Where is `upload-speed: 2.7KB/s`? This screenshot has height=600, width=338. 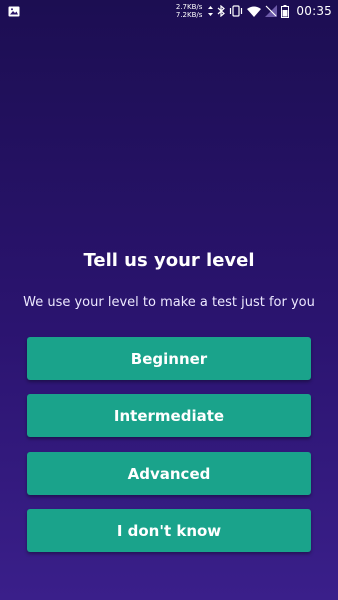 upload-speed: 2.7KB/s is located at coordinates (189, 7).